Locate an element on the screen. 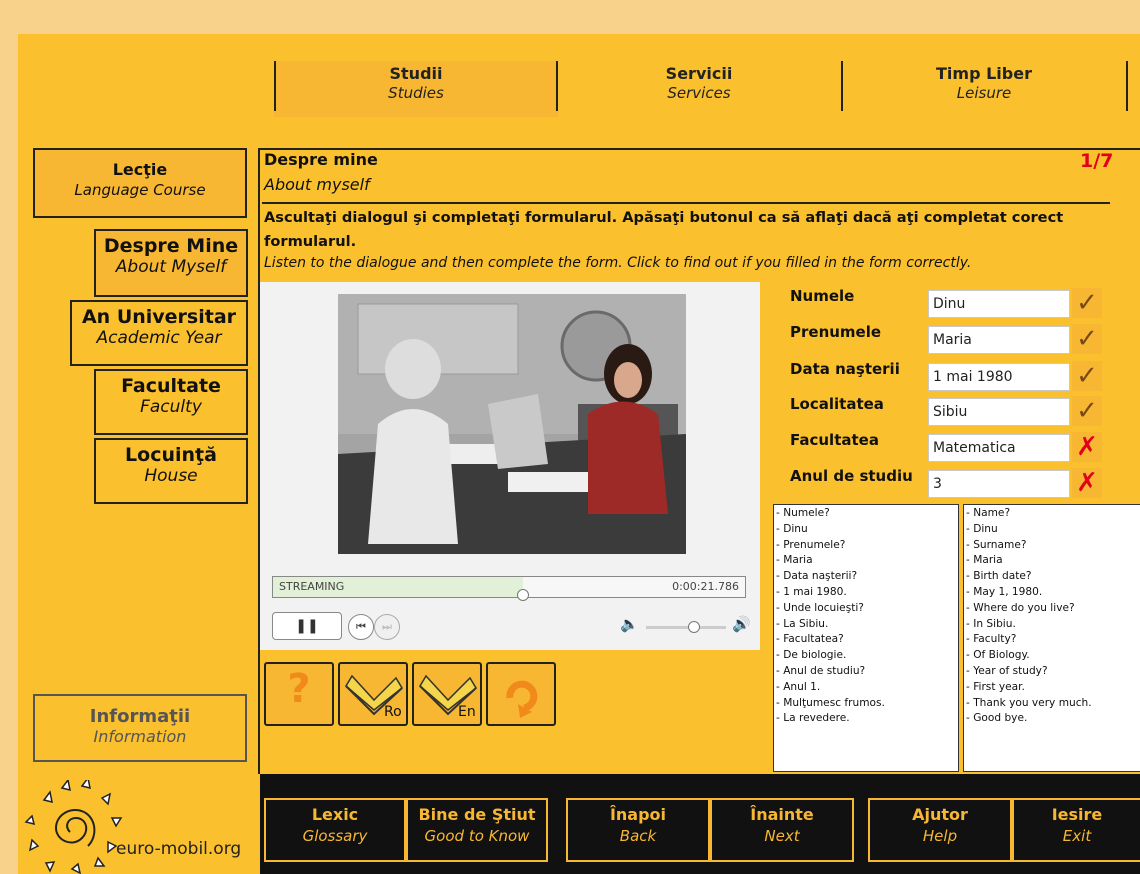 Image resolution: width=1140 pixels, height=874 pixels. help-nav-button: Ajutor Help is located at coordinates (940, 830).